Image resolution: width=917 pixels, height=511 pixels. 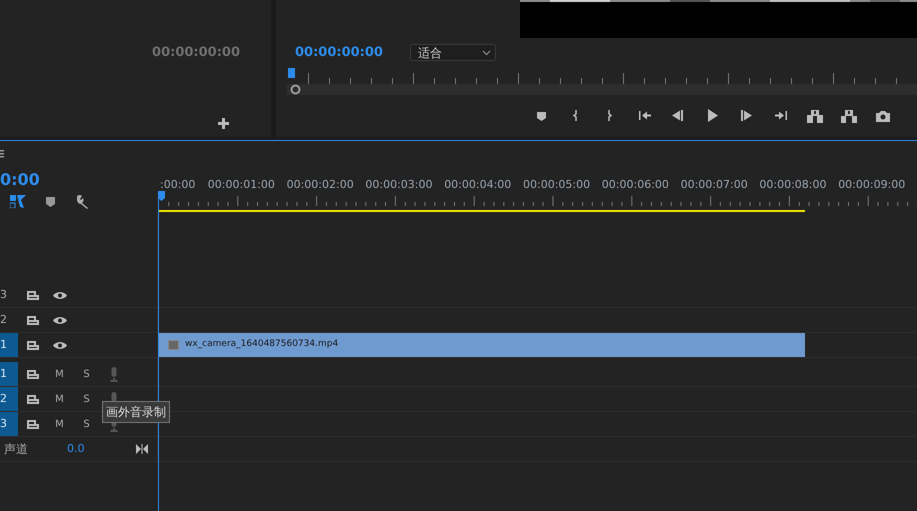 I want to click on lift-icon, so click(x=815, y=116).